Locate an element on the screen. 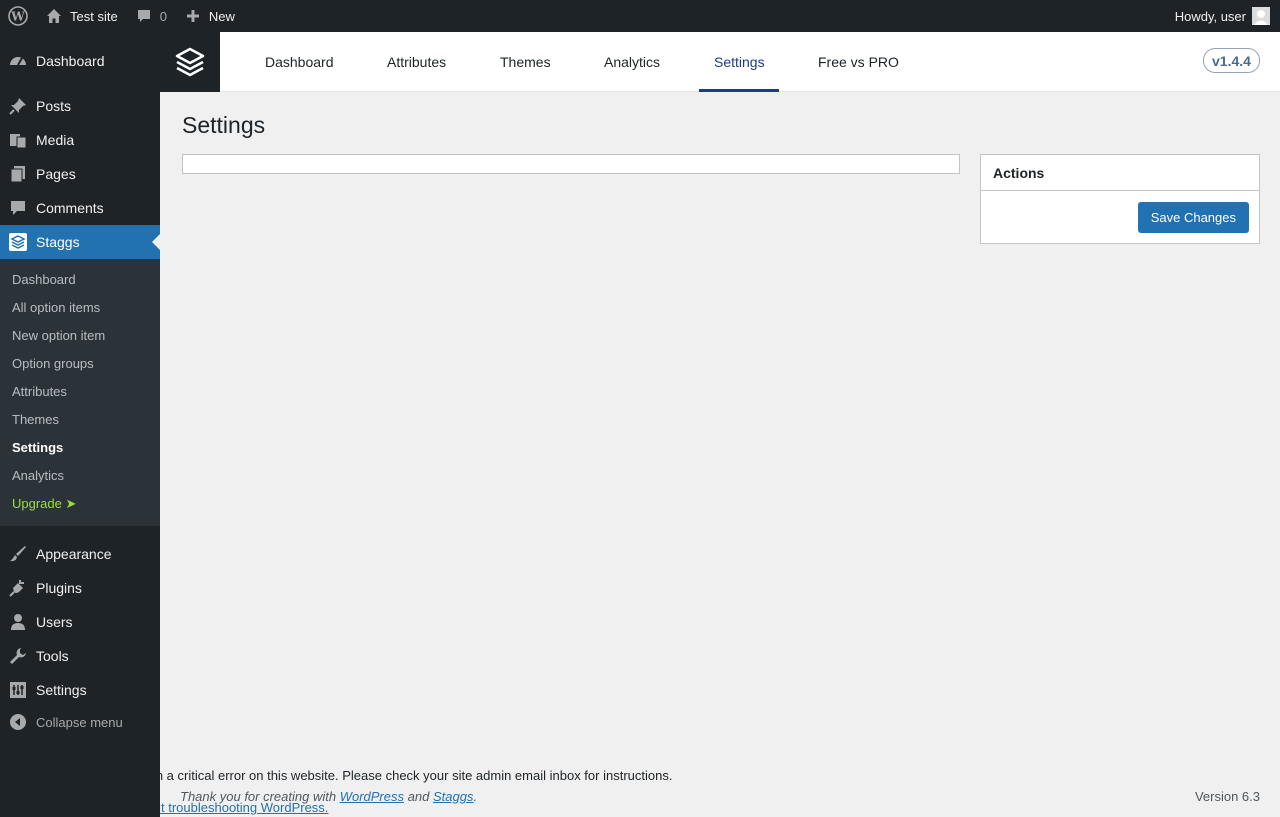 This screenshot has height=817, width=1280. staggs-link: Staggs is located at coordinates (453, 796).